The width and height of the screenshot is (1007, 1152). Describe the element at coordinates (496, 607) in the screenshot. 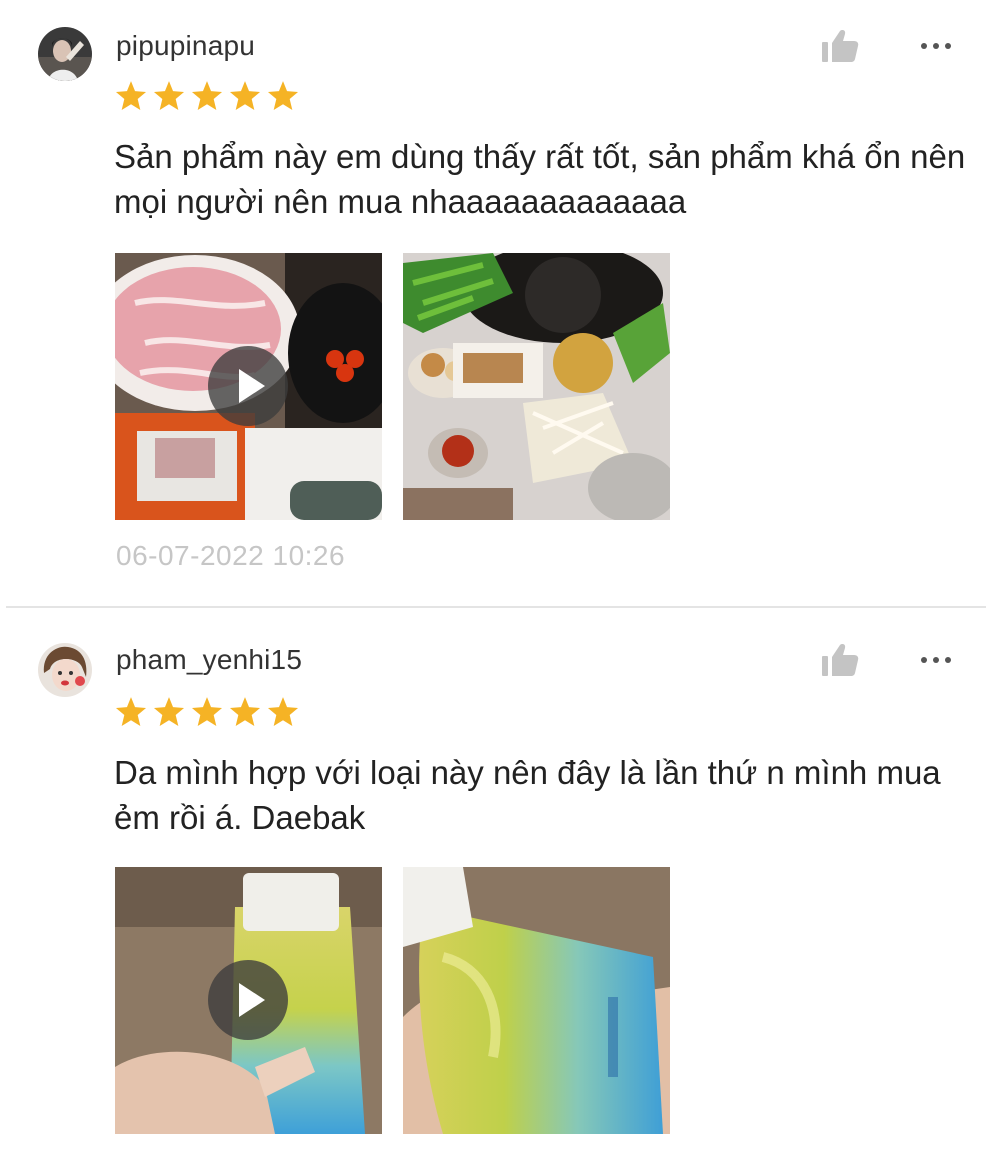

I see `review-divider` at that location.